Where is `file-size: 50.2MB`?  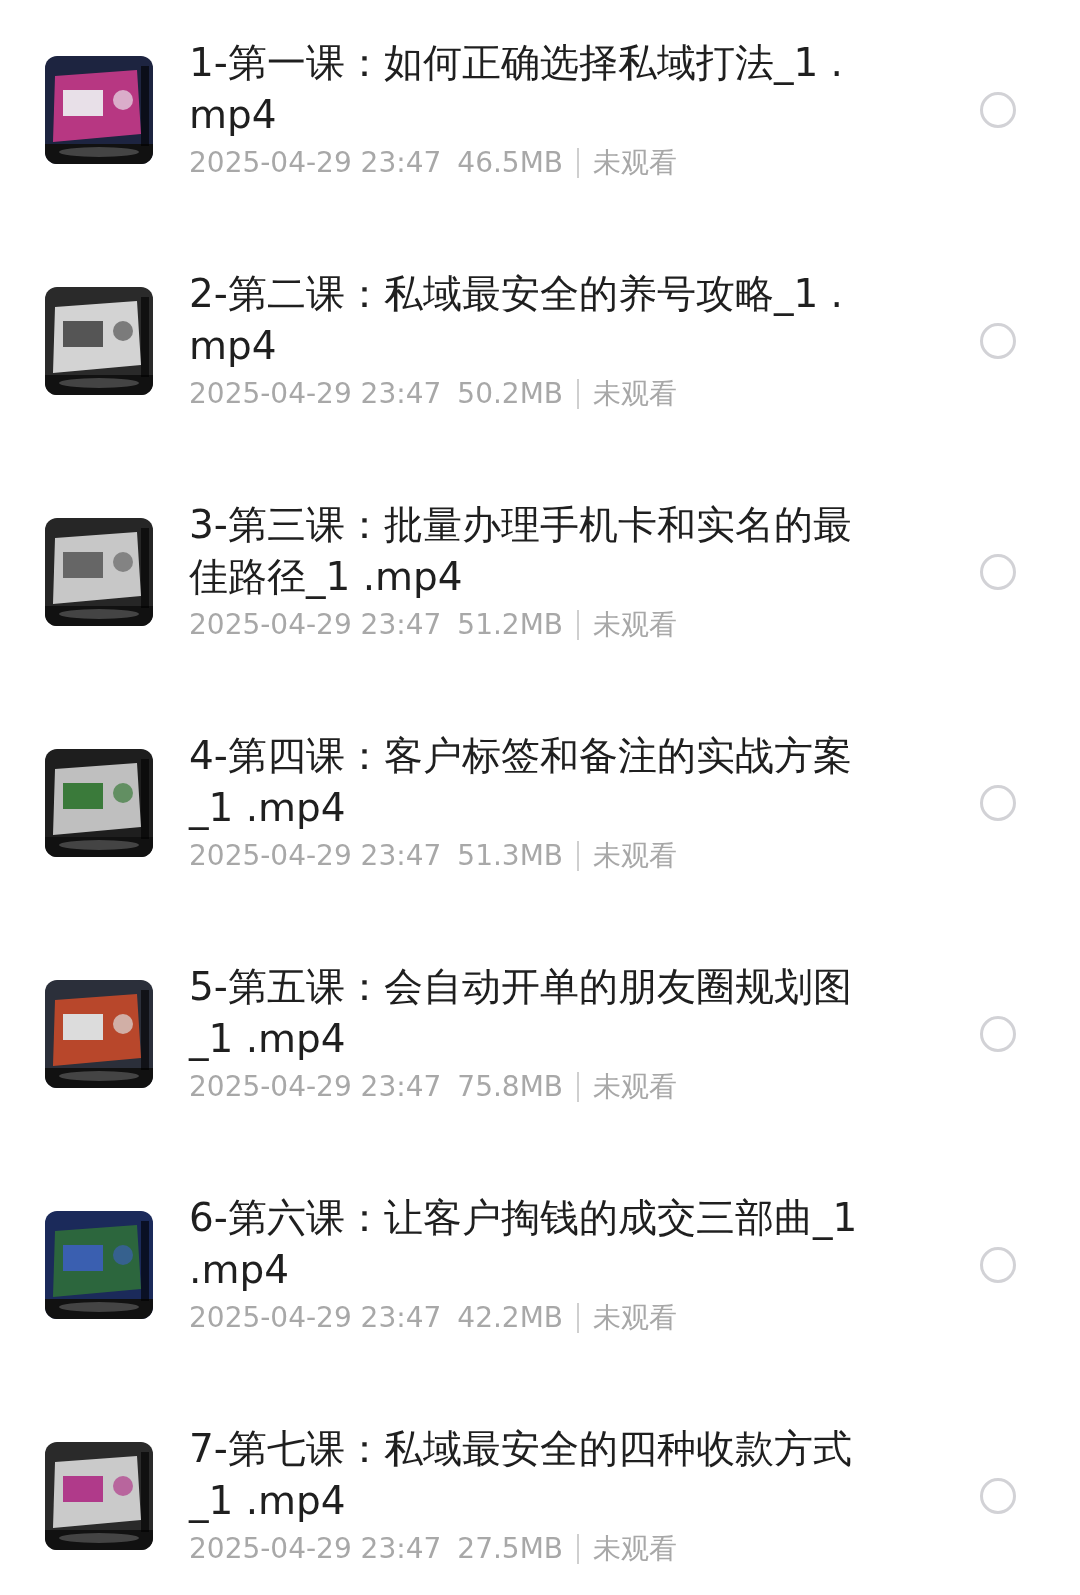
file-size: 50.2MB is located at coordinates (510, 393).